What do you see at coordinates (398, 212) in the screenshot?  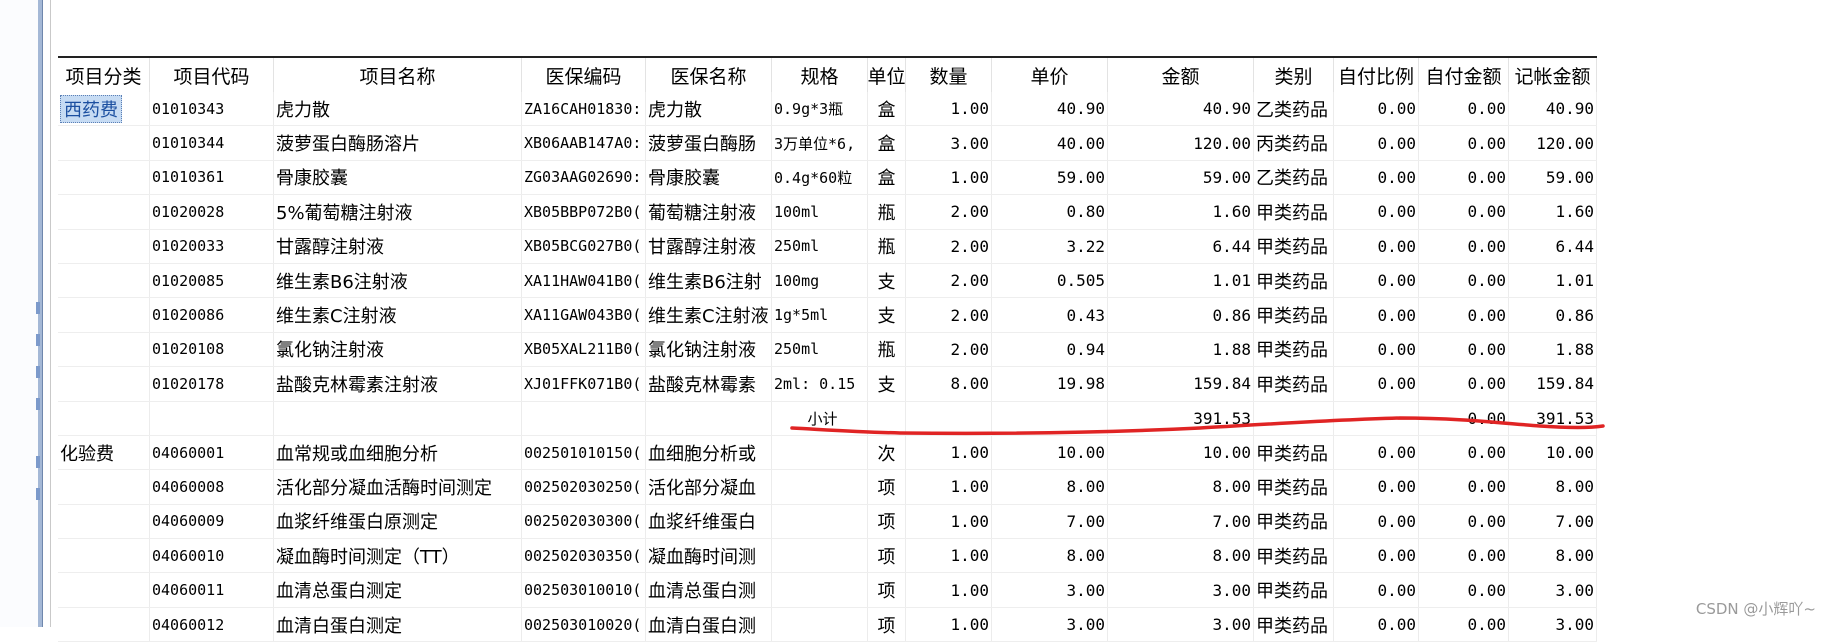 I see `cell-name: 5%葡萄糖注射液` at bounding box center [398, 212].